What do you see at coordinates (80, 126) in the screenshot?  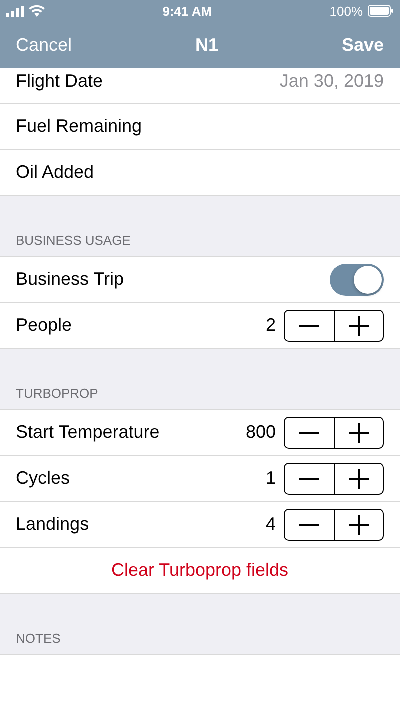 I see `row-label: Fuel Remaining` at bounding box center [80, 126].